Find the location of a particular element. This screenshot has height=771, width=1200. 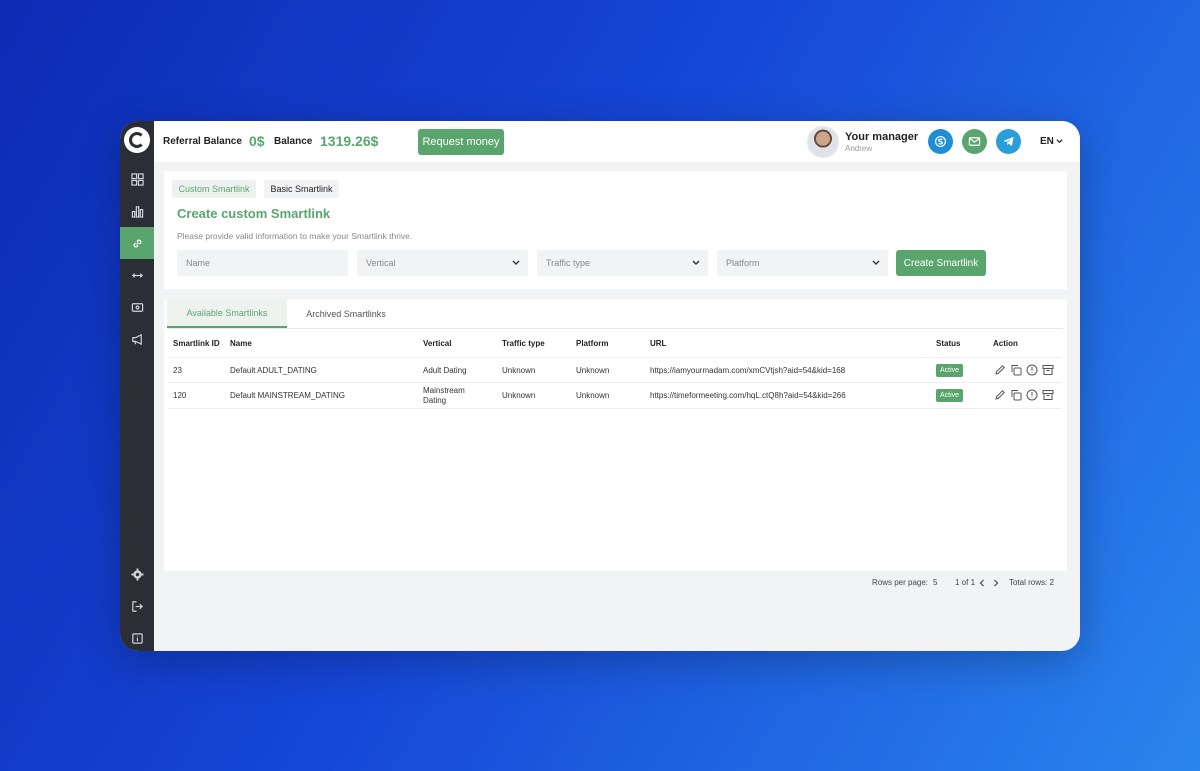

column-header-id: Smartlink ID is located at coordinates (196, 343).